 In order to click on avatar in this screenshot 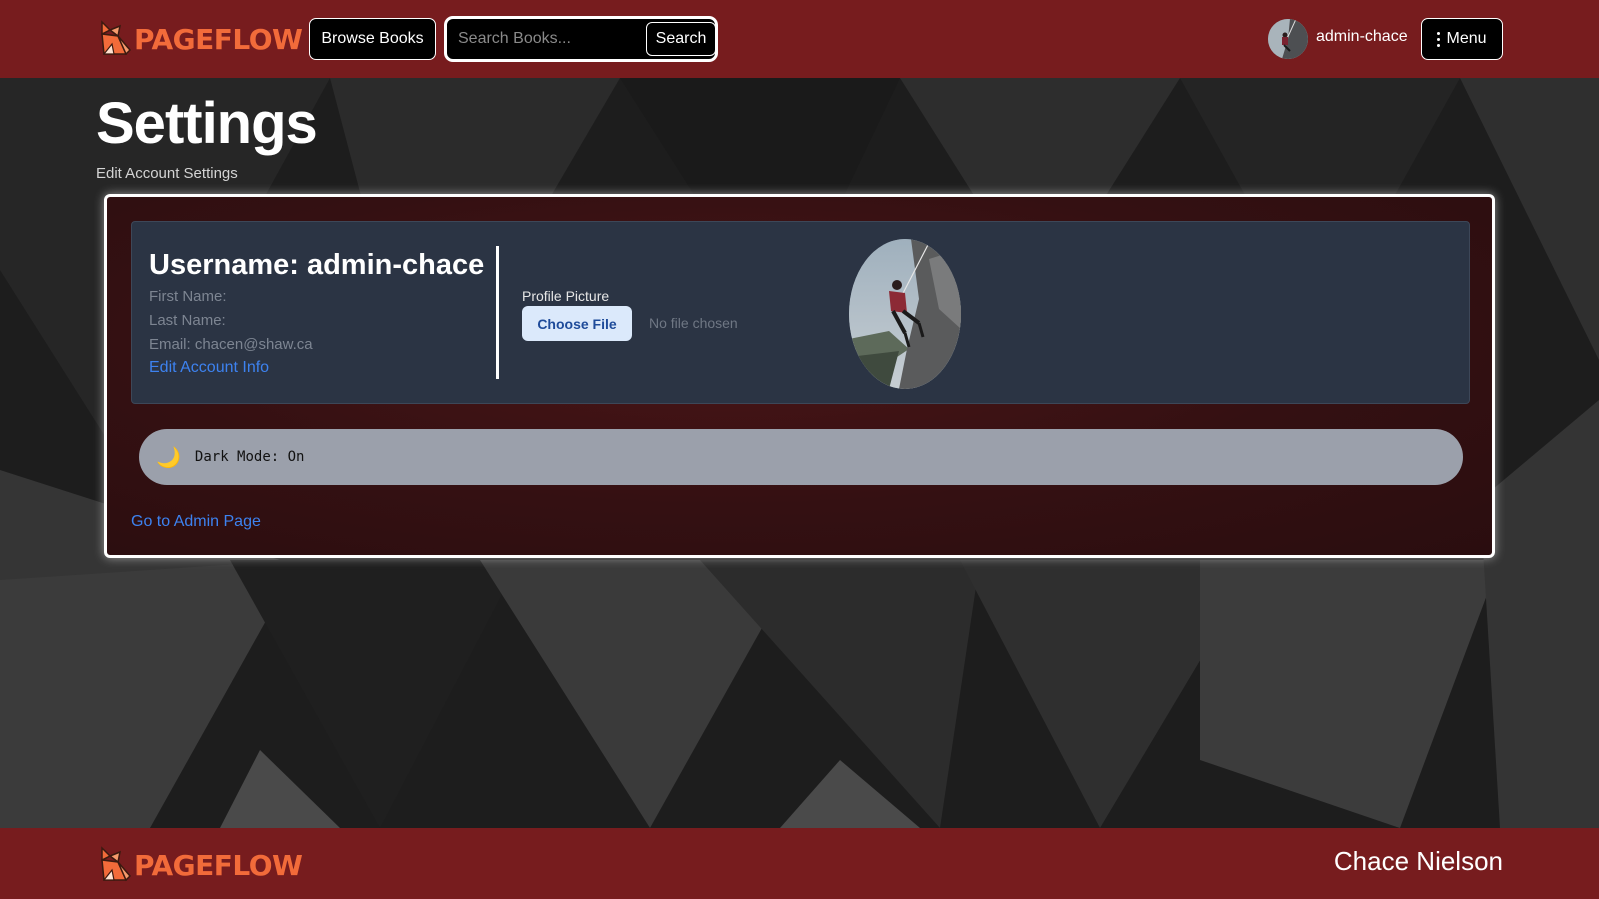, I will do `click(1288, 39)`.